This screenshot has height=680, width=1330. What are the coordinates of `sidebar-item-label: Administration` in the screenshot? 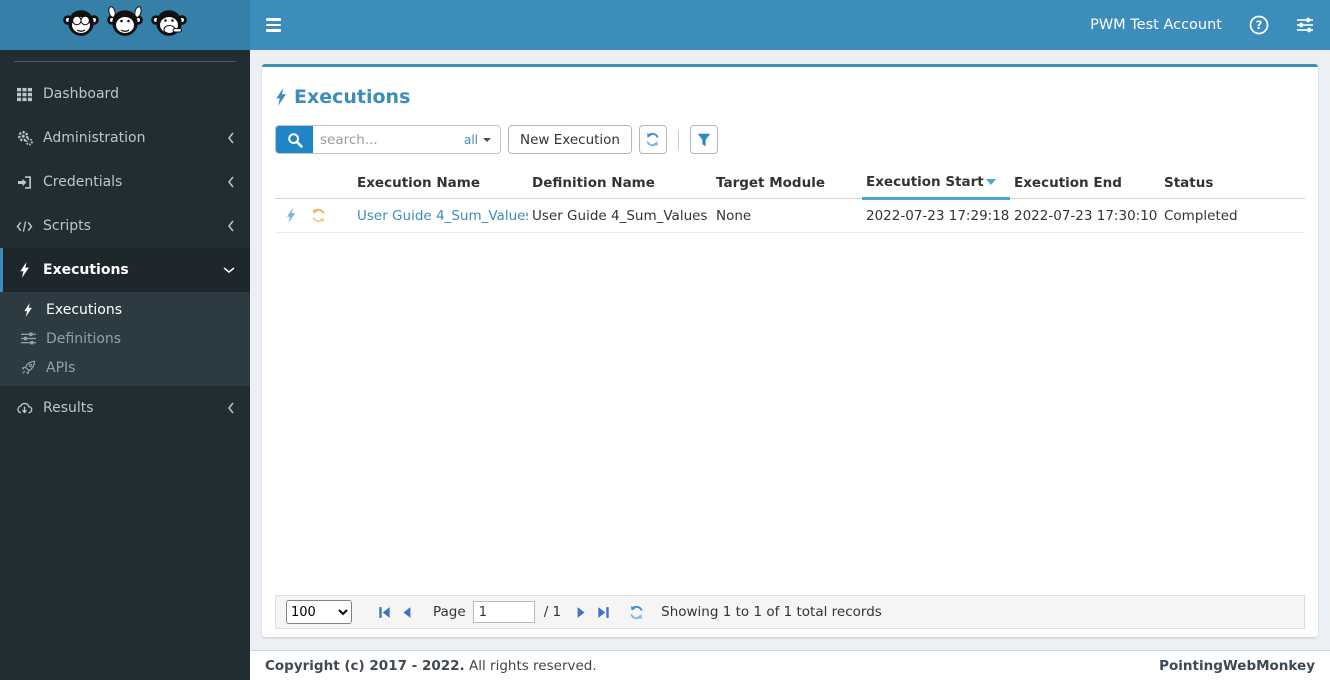 It's located at (94, 138).